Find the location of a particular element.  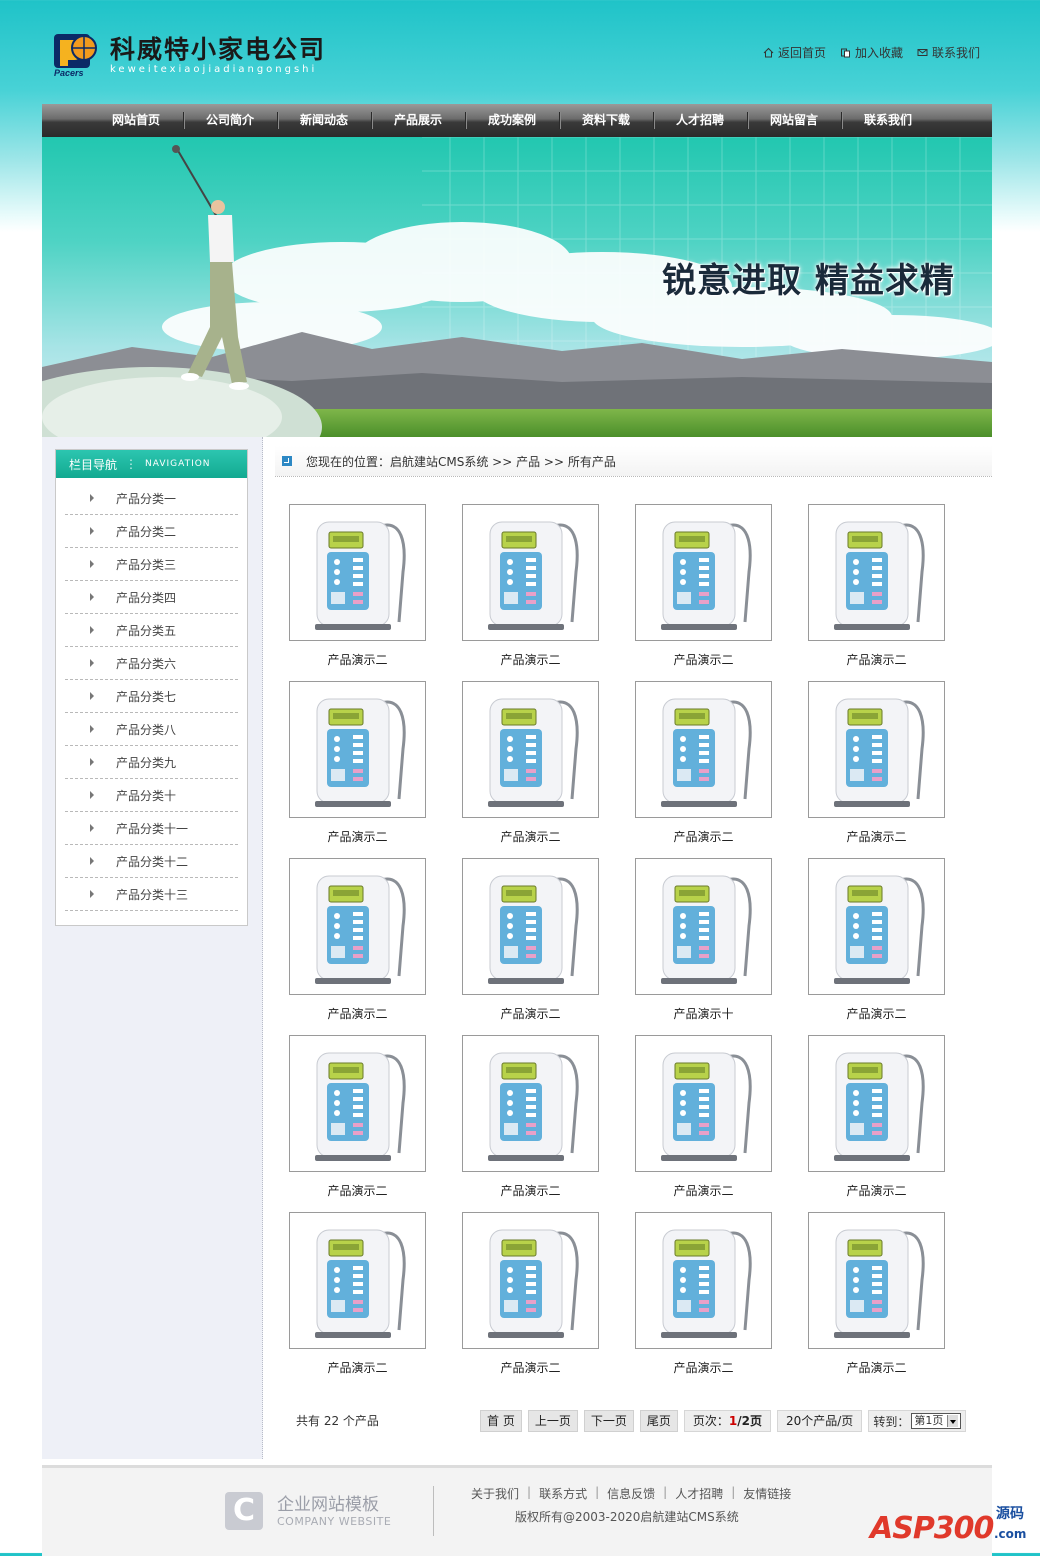

nav-item-home: 网站首页 is located at coordinates (136, 120).